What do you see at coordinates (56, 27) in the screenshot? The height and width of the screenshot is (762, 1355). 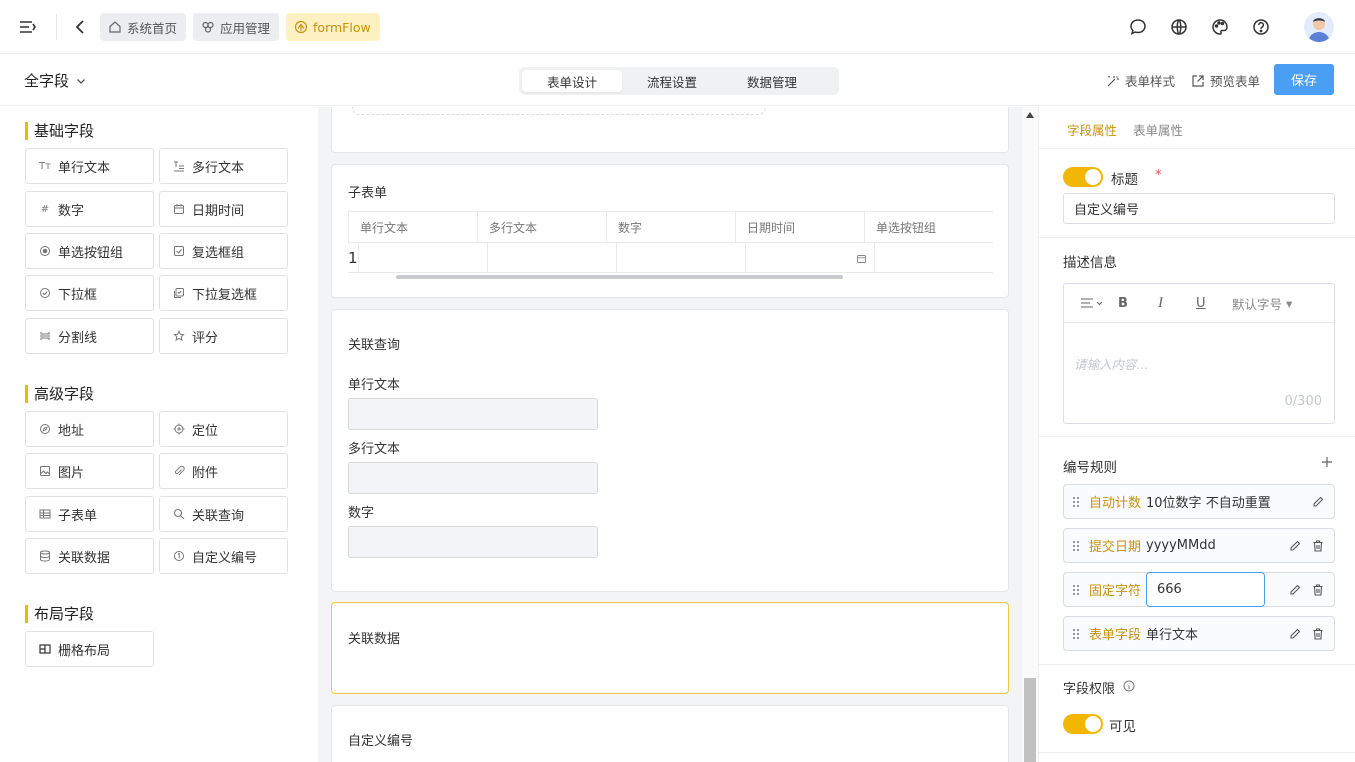 I see `divider` at bounding box center [56, 27].